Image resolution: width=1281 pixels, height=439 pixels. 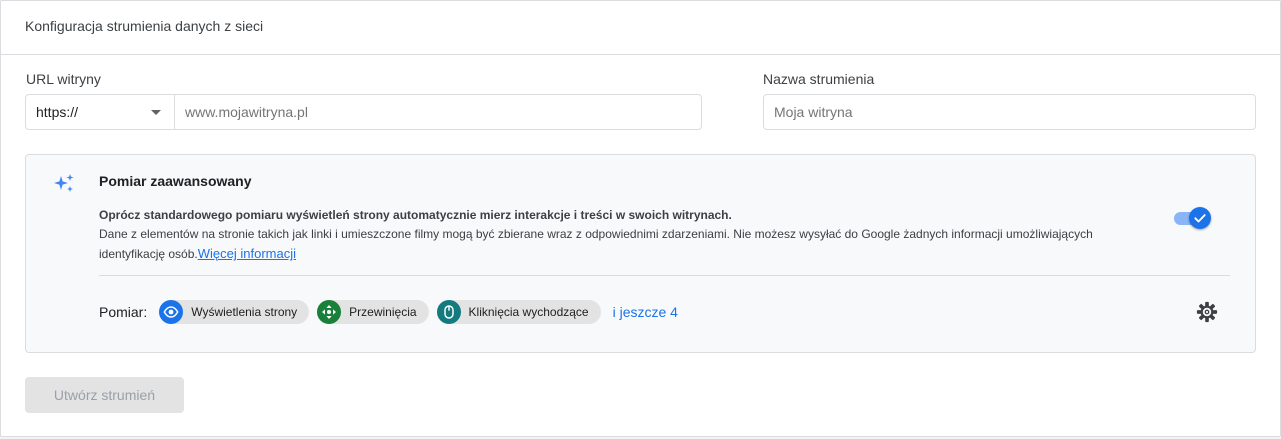 What do you see at coordinates (64, 183) in the screenshot?
I see `sparkle-icon` at bounding box center [64, 183].